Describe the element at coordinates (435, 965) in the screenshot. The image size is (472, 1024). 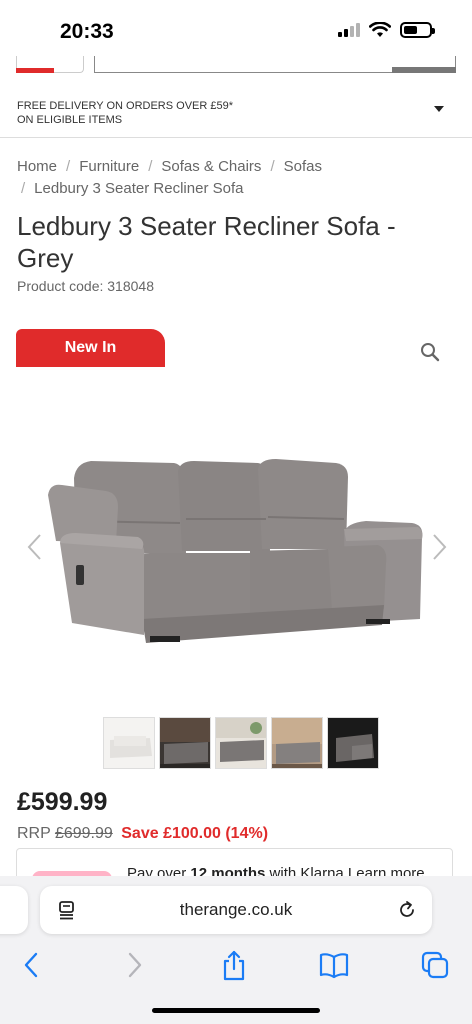
I see `tabs-icon` at that location.